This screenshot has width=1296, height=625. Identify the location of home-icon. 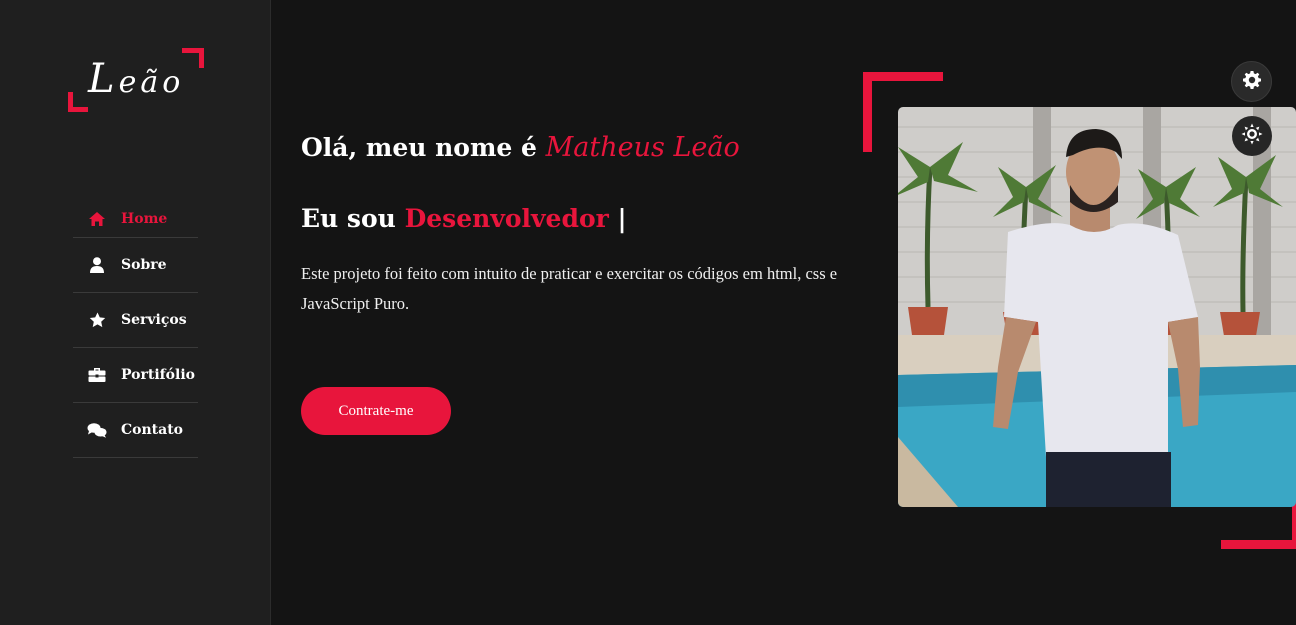
(97, 219).